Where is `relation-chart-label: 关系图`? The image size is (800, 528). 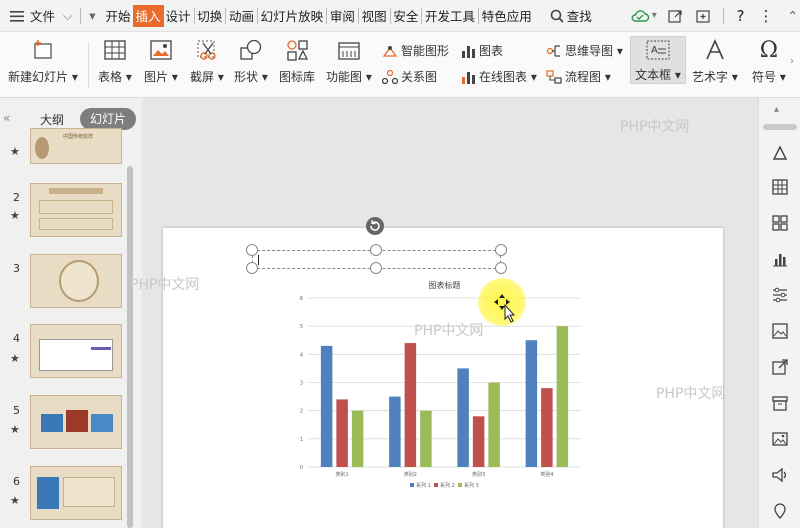
relation-chart-label: 关系图 is located at coordinates (419, 77).